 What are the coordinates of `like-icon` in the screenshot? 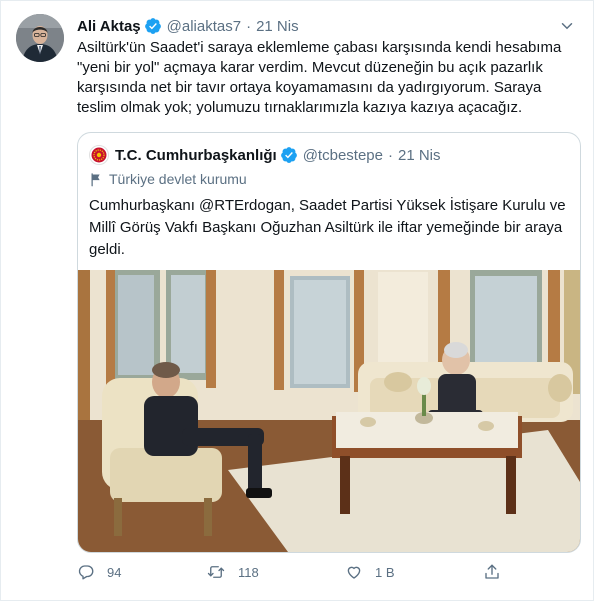 It's located at (354, 572).